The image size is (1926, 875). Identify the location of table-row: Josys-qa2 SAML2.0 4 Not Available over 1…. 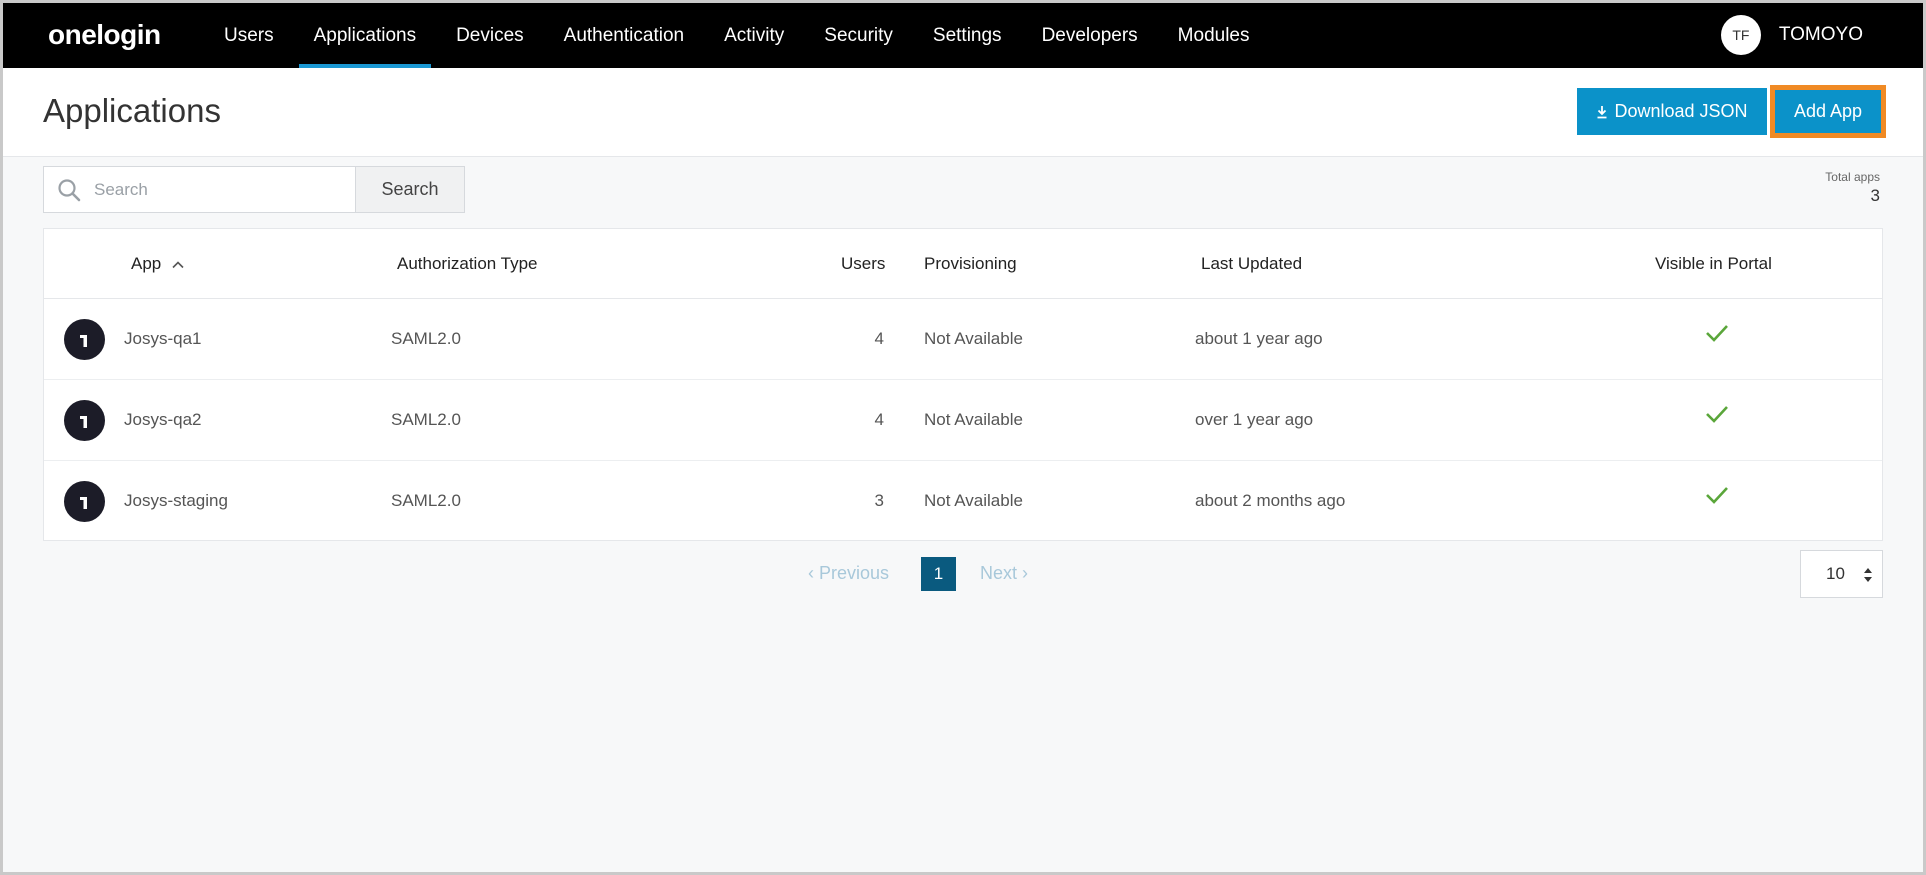
(963, 420).